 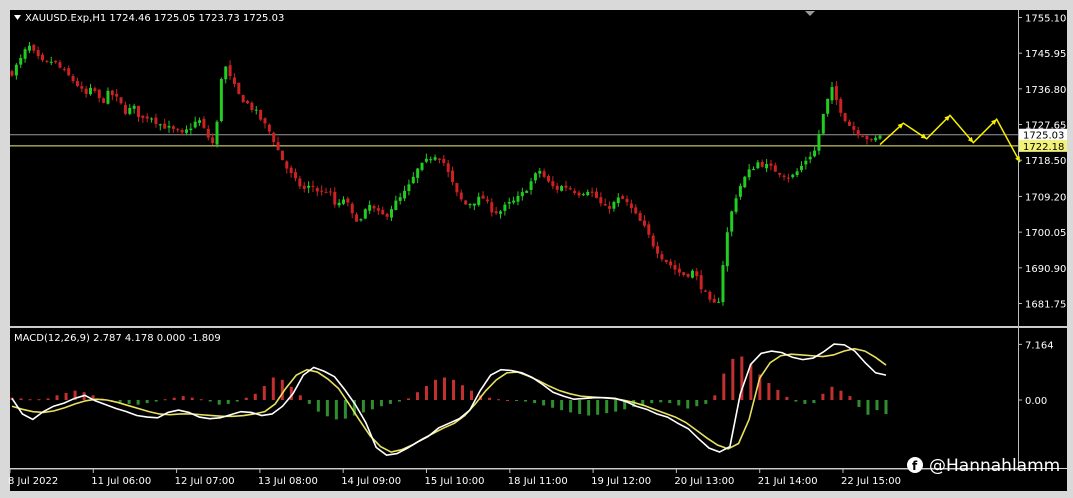 What do you see at coordinates (455, 481) in the screenshot?
I see `time-tick-label: 15 Jul 10:00` at bounding box center [455, 481].